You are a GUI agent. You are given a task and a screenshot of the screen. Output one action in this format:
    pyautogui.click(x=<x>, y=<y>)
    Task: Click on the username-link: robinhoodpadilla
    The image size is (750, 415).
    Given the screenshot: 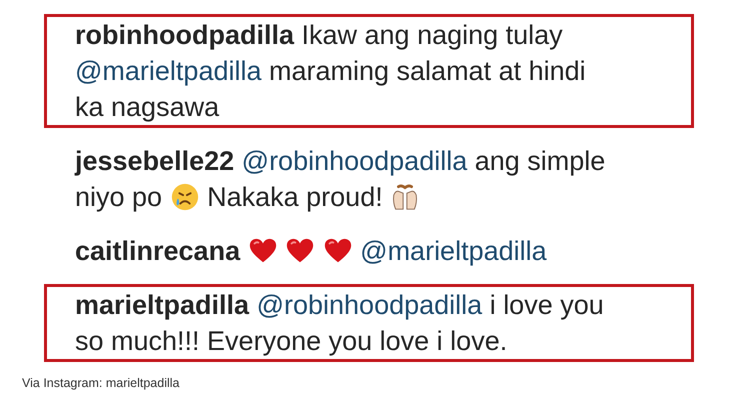 What is the action you would take?
    pyautogui.click(x=184, y=35)
    